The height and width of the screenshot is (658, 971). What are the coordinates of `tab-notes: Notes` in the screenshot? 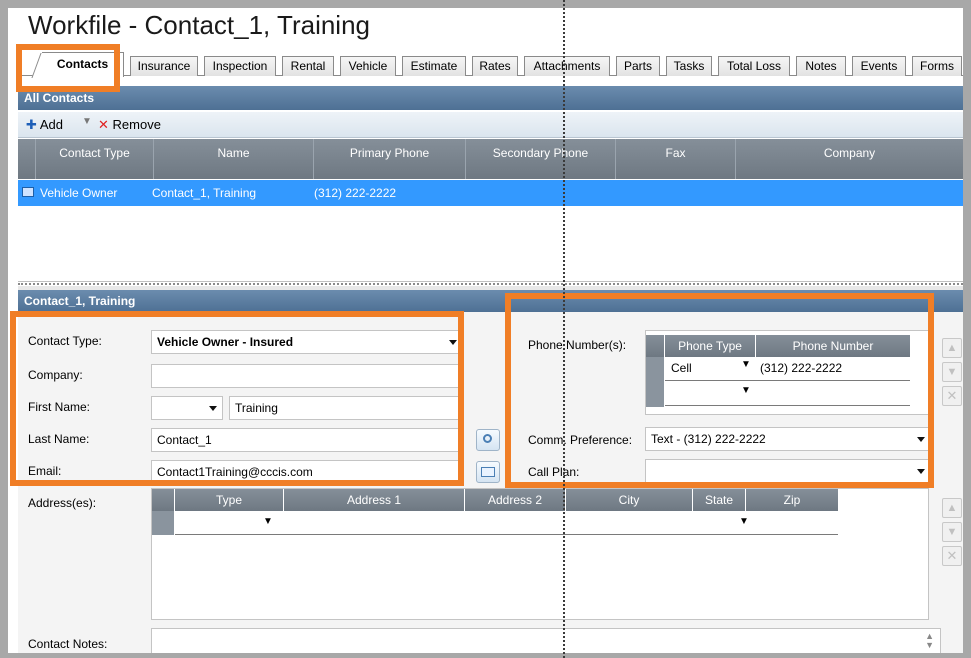 It's located at (821, 66).